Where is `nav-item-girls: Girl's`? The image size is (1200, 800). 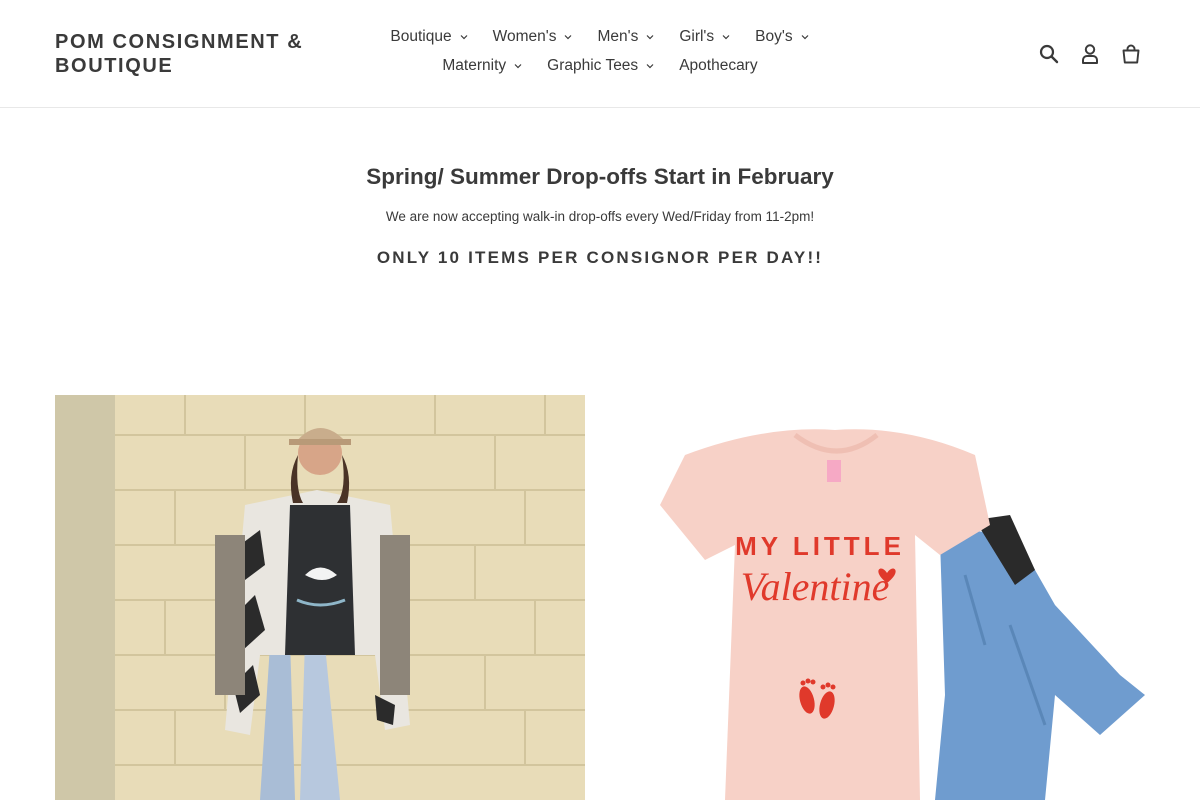 nav-item-girls: Girl's is located at coordinates (705, 37).